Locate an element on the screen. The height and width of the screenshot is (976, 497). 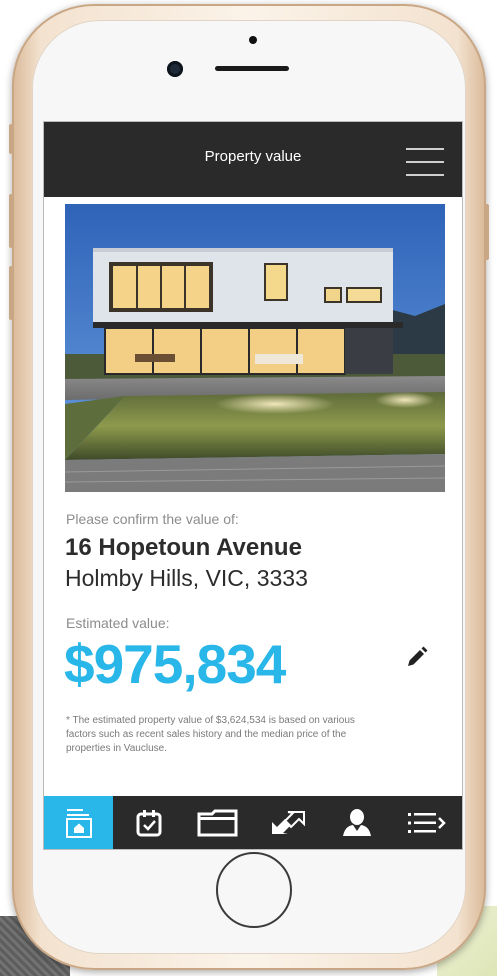
power-button is located at coordinates (487, 232).